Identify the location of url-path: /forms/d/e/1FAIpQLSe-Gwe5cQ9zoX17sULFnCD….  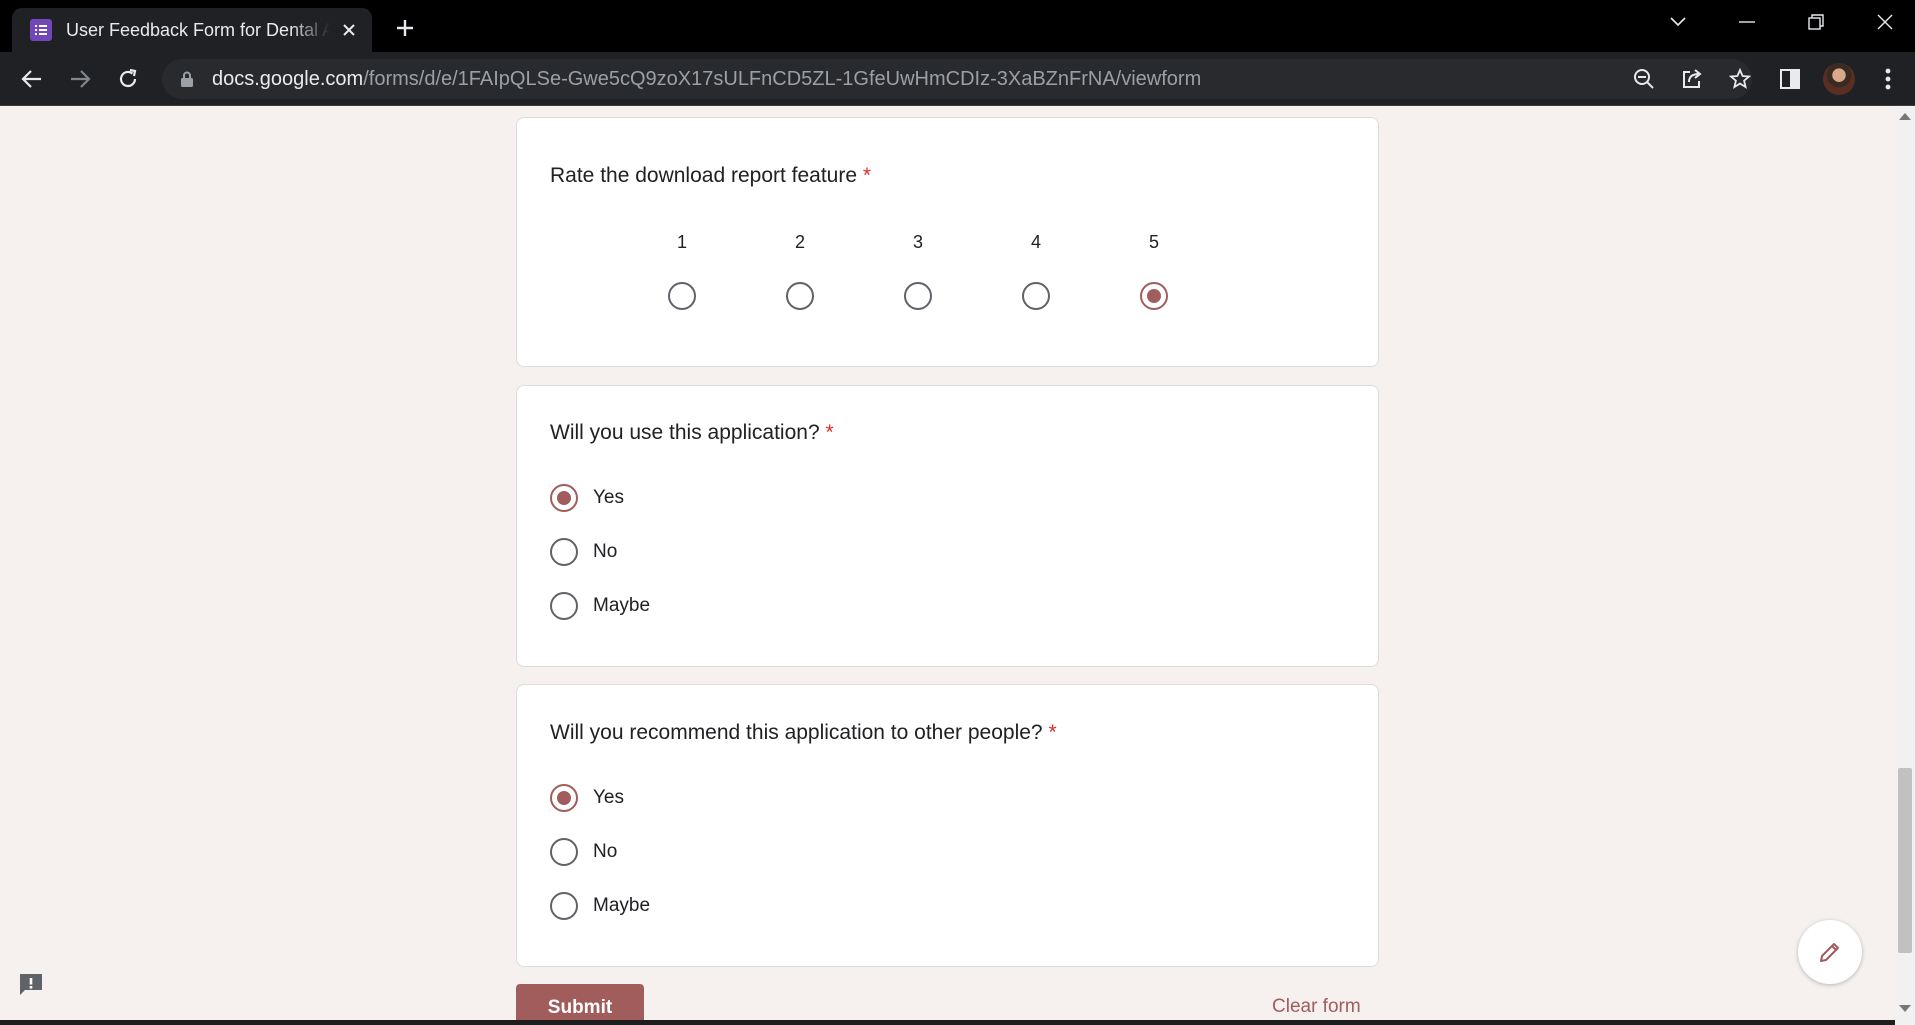
(782, 78).